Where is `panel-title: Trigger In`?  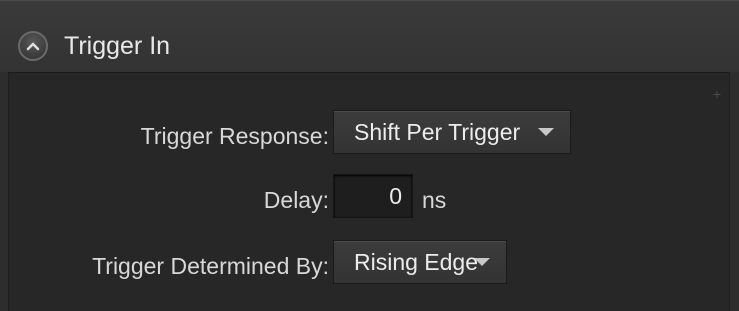 panel-title: Trigger In is located at coordinates (117, 46).